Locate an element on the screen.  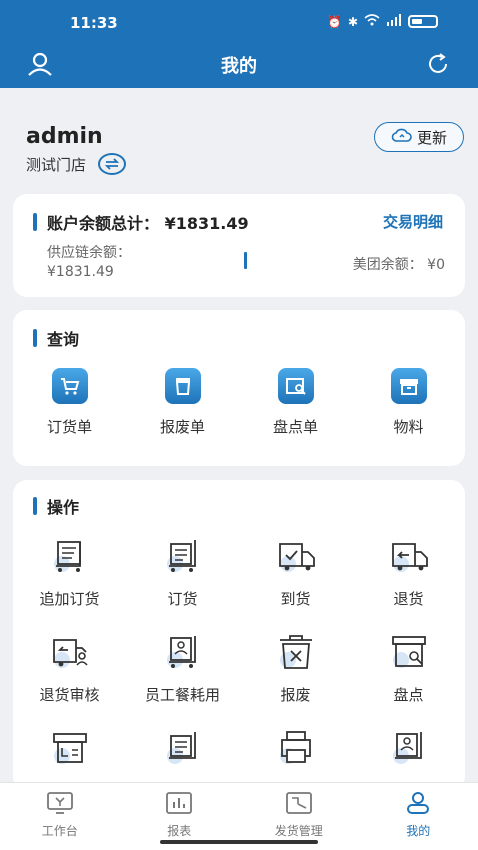
return-truck-icon is located at coordinates (409, 556).